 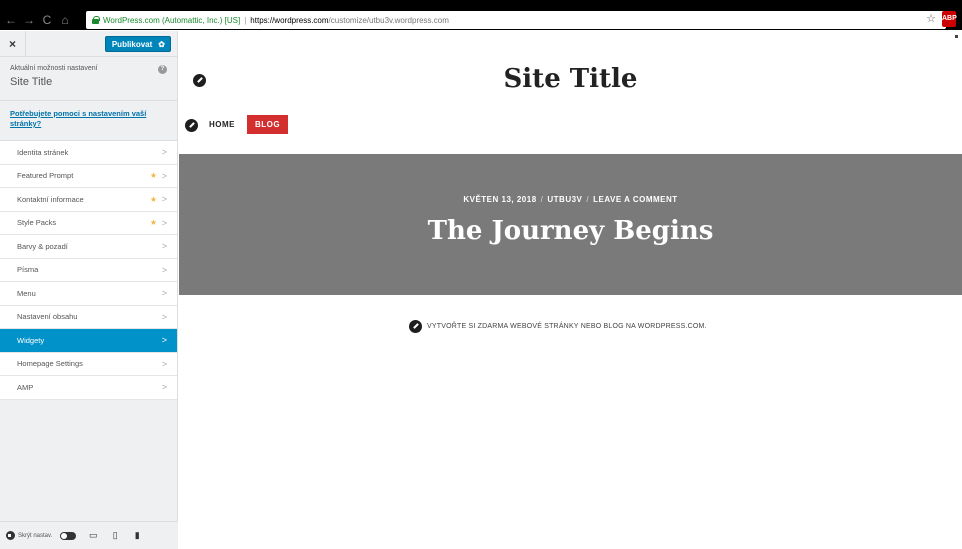 What do you see at coordinates (88, 388) in the screenshot?
I see `sidebar-item-amp: AMP >` at bounding box center [88, 388].